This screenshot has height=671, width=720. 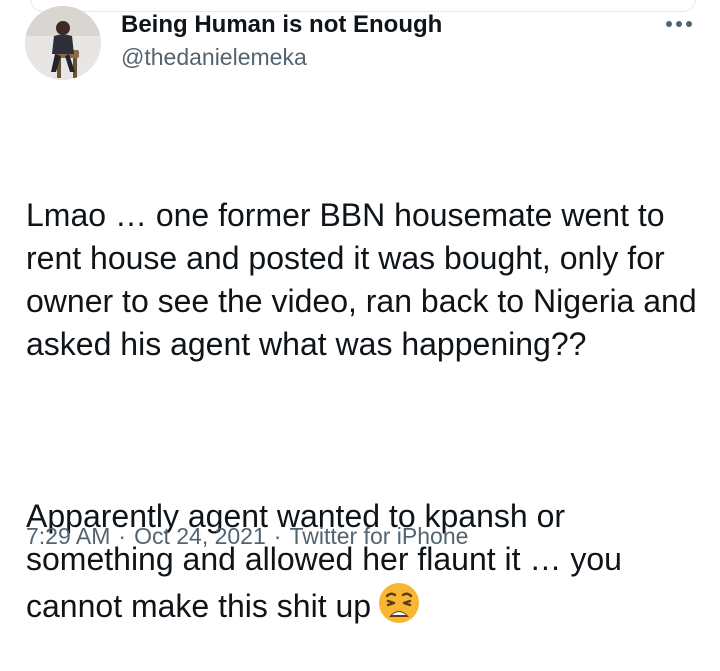 What do you see at coordinates (68, 536) in the screenshot?
I see `tweet-time: 7:29 AM` at bounding box center [68, 536].